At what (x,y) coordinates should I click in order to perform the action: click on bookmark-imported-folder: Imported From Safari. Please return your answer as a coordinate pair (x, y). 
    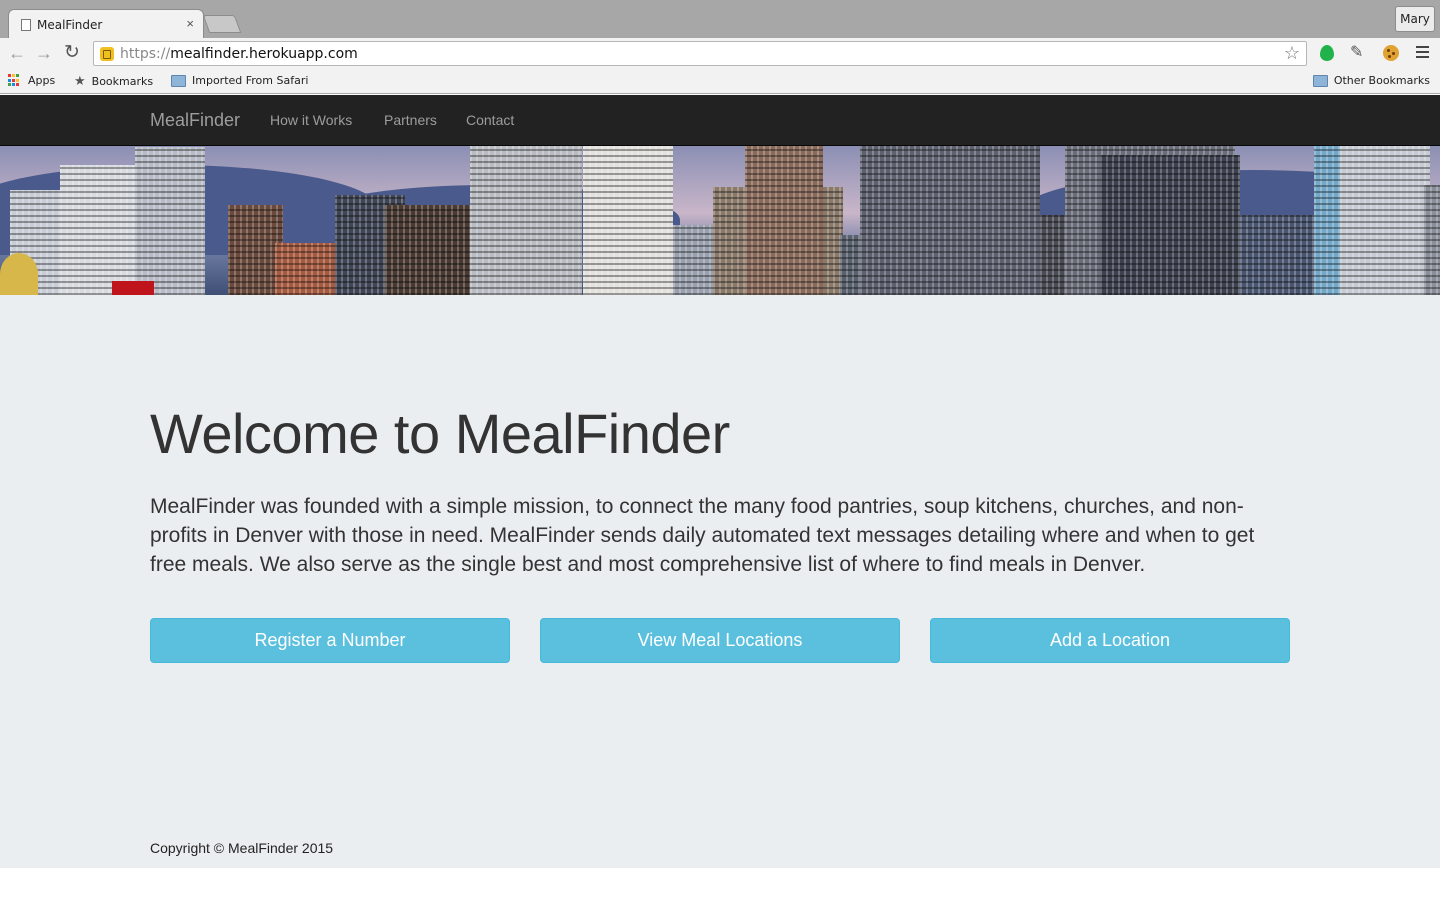
    Looking at the image, I should click on (239, 80).